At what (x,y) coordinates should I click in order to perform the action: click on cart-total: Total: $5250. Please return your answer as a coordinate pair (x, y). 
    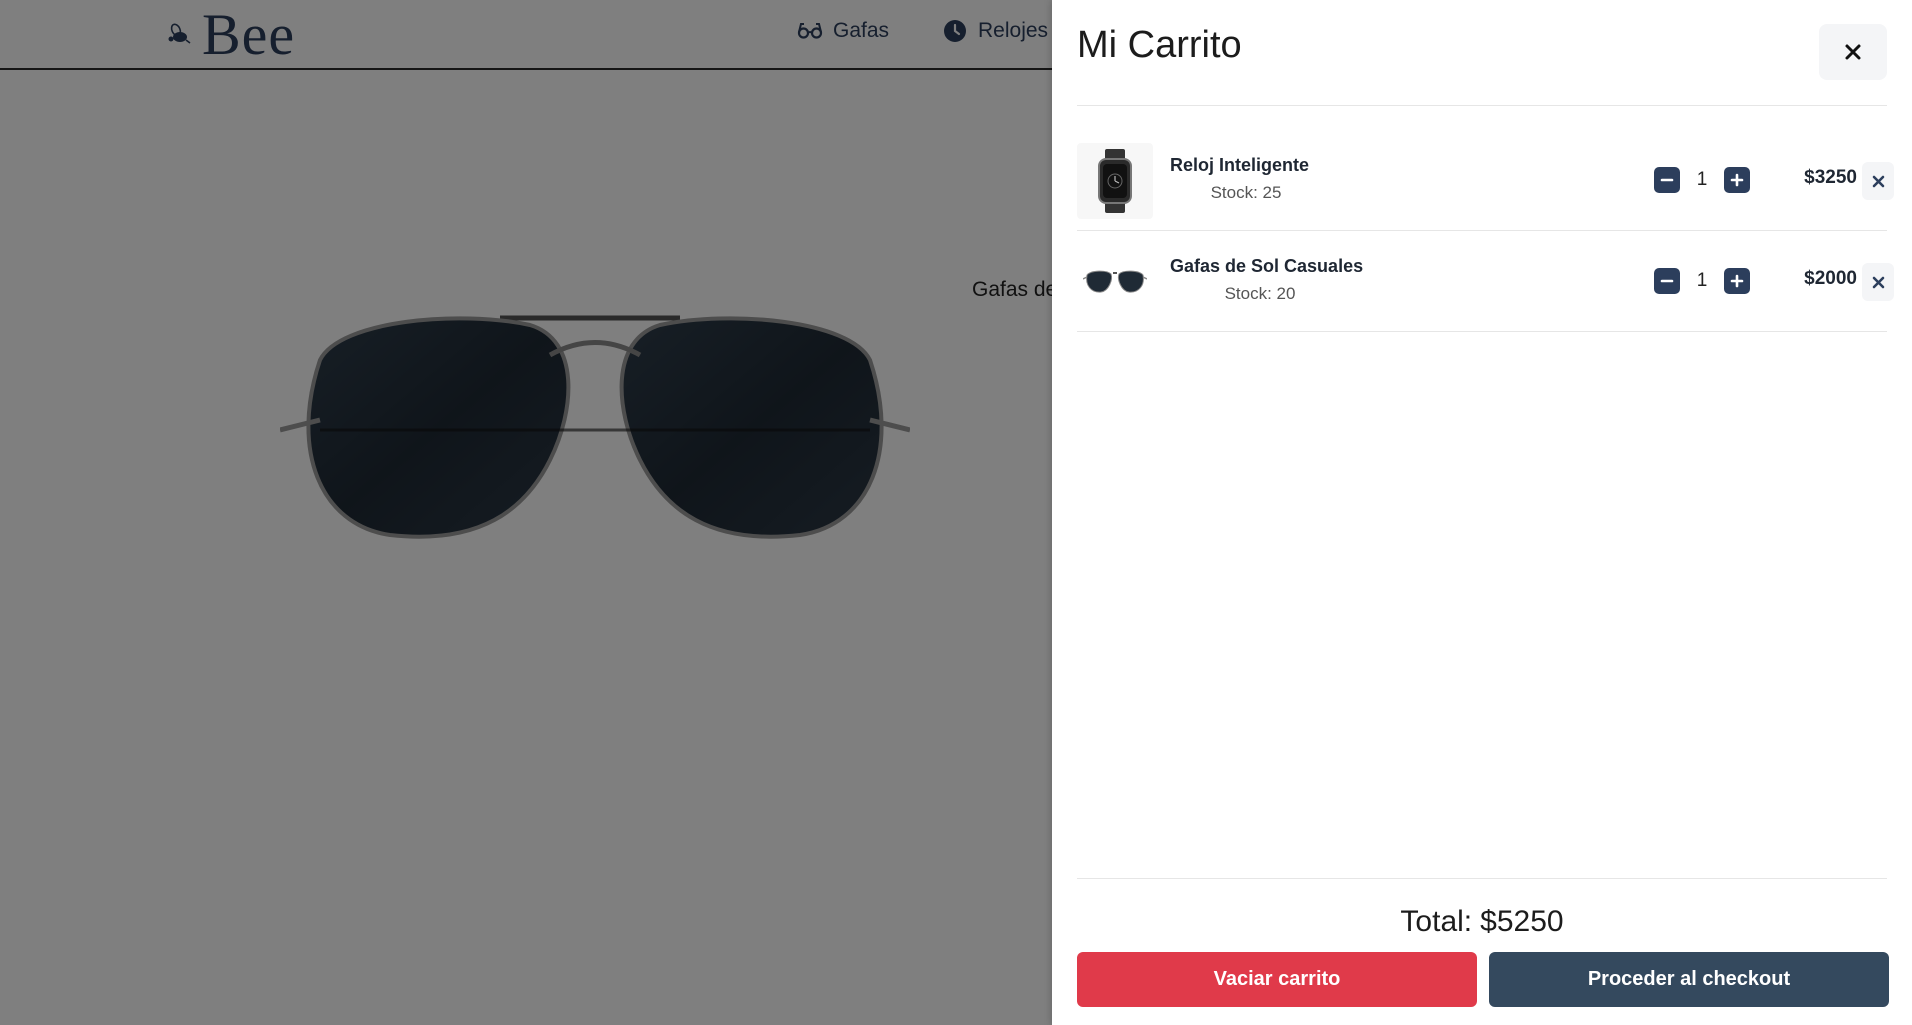
    Looking at the image, I should click on (1482, 922).